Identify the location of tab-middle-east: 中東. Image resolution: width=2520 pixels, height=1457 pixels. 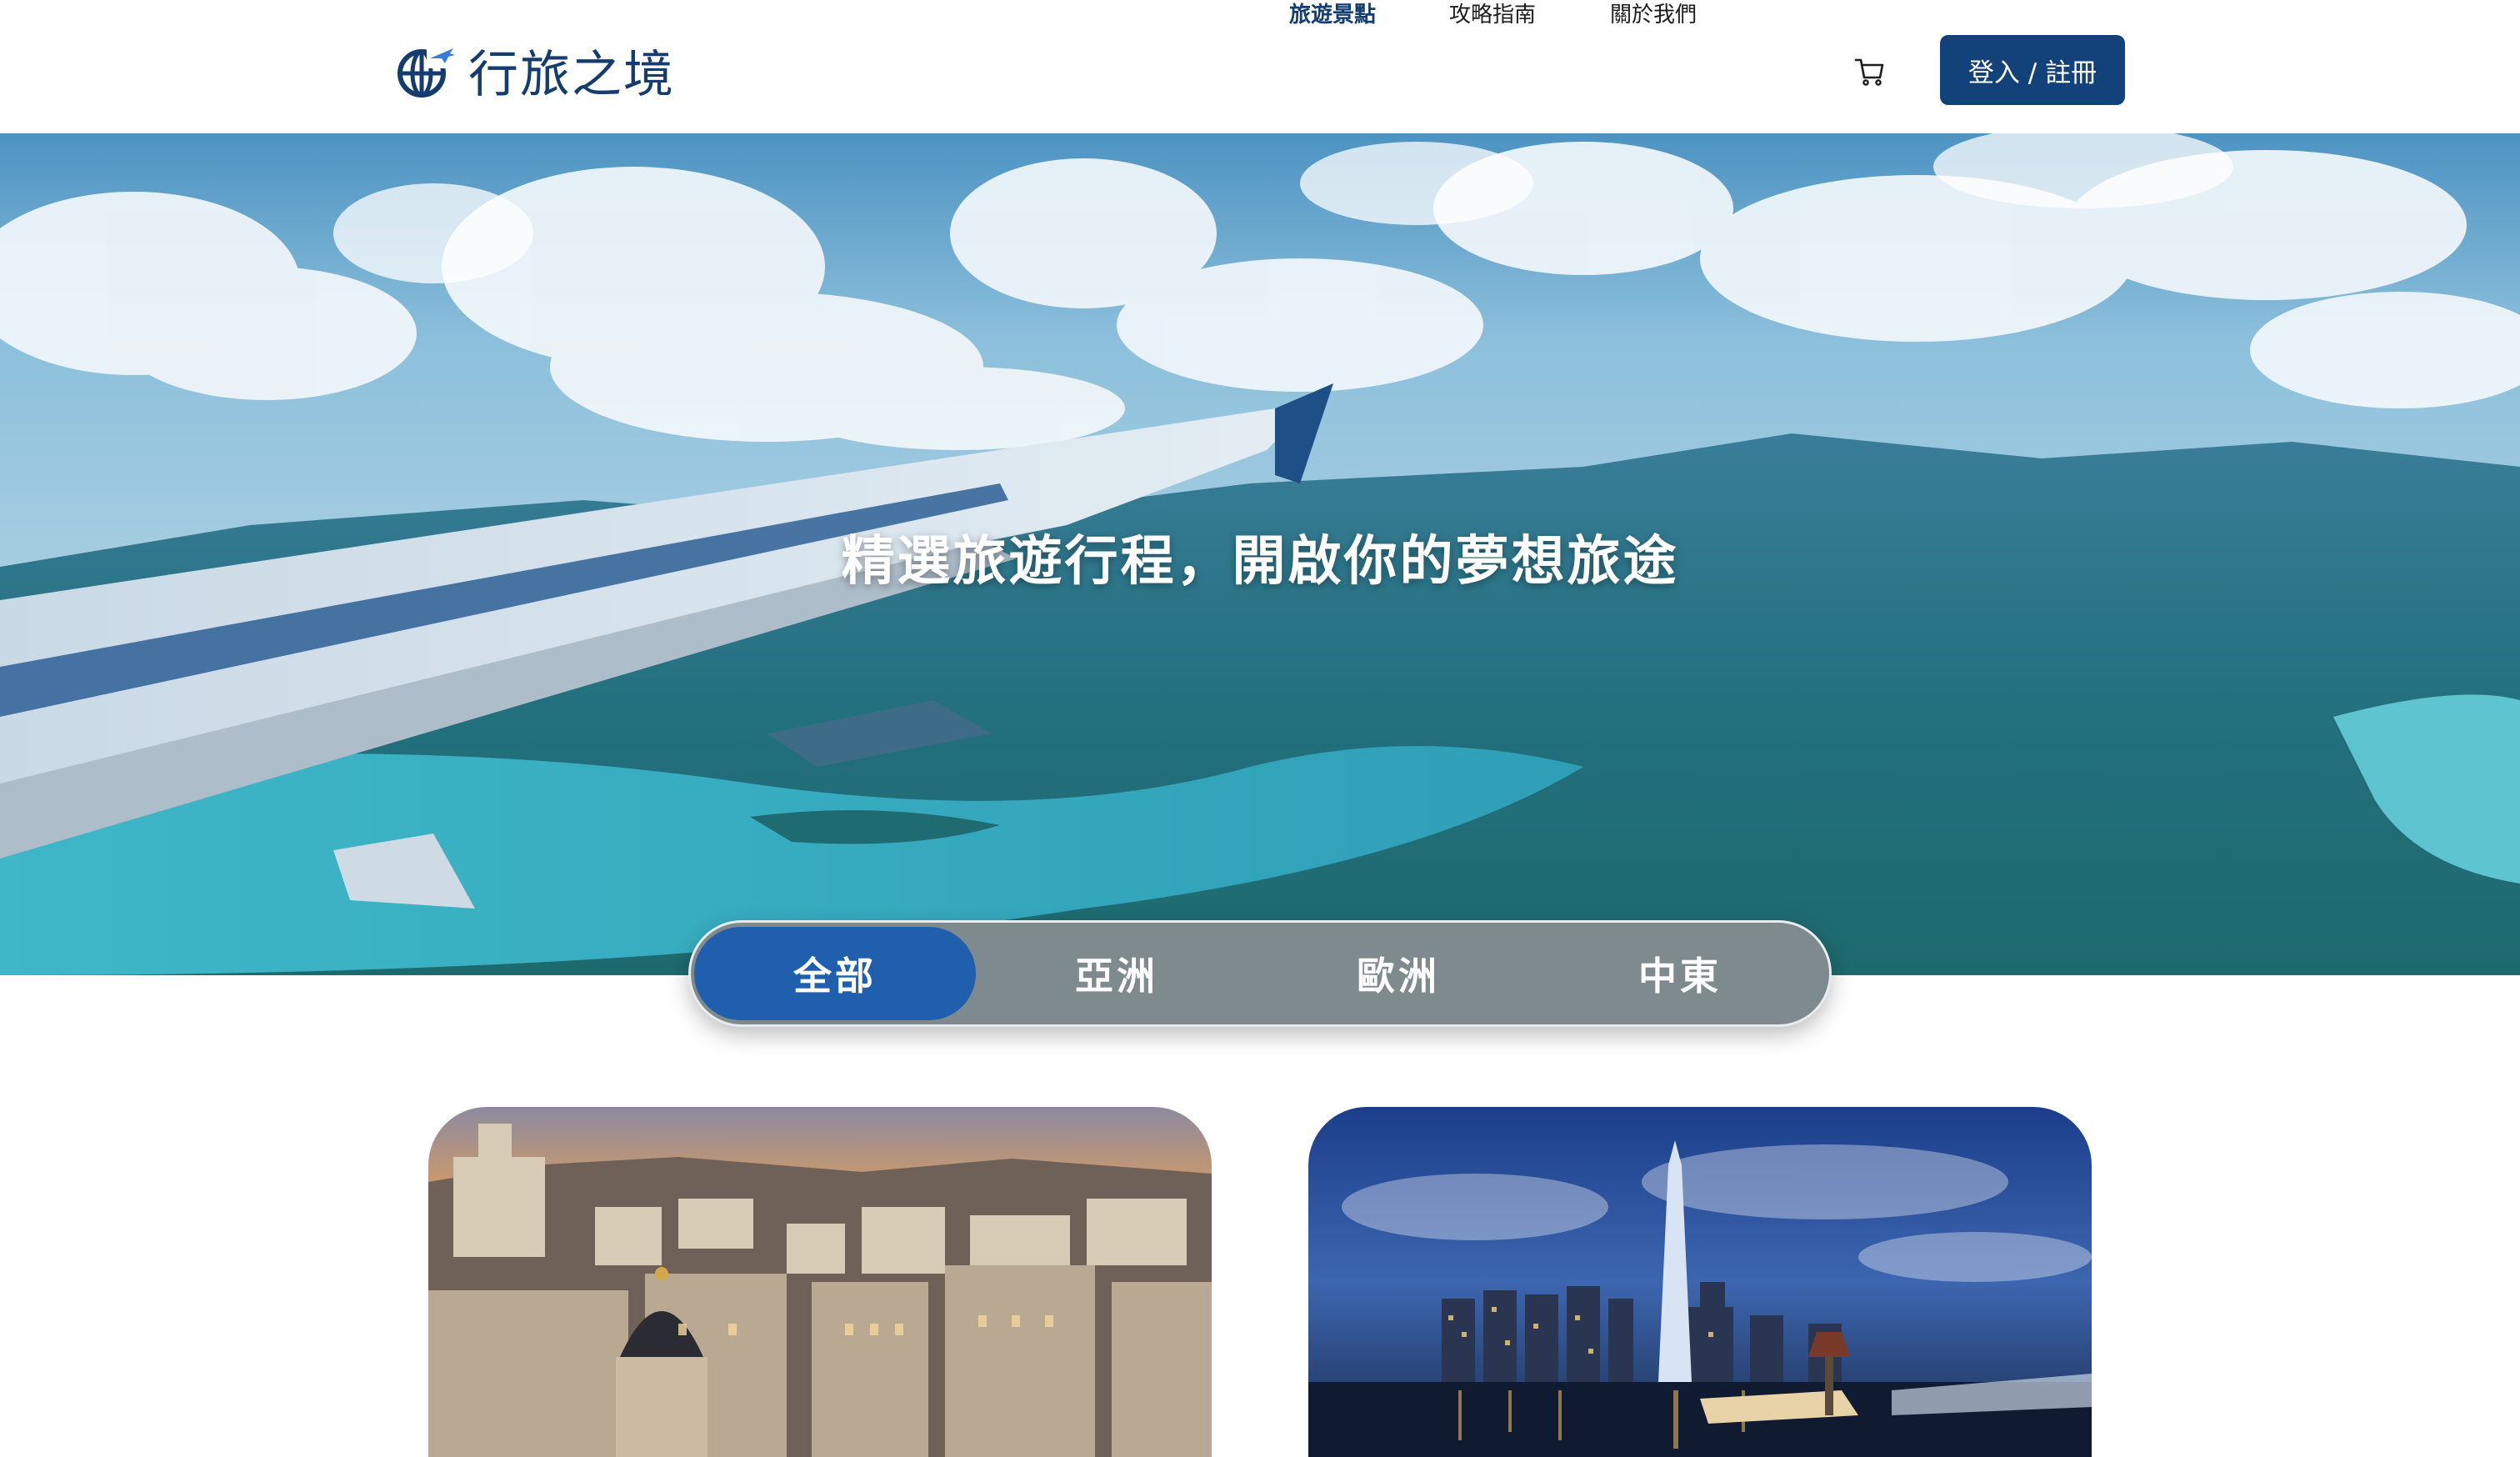
(1680, 973).